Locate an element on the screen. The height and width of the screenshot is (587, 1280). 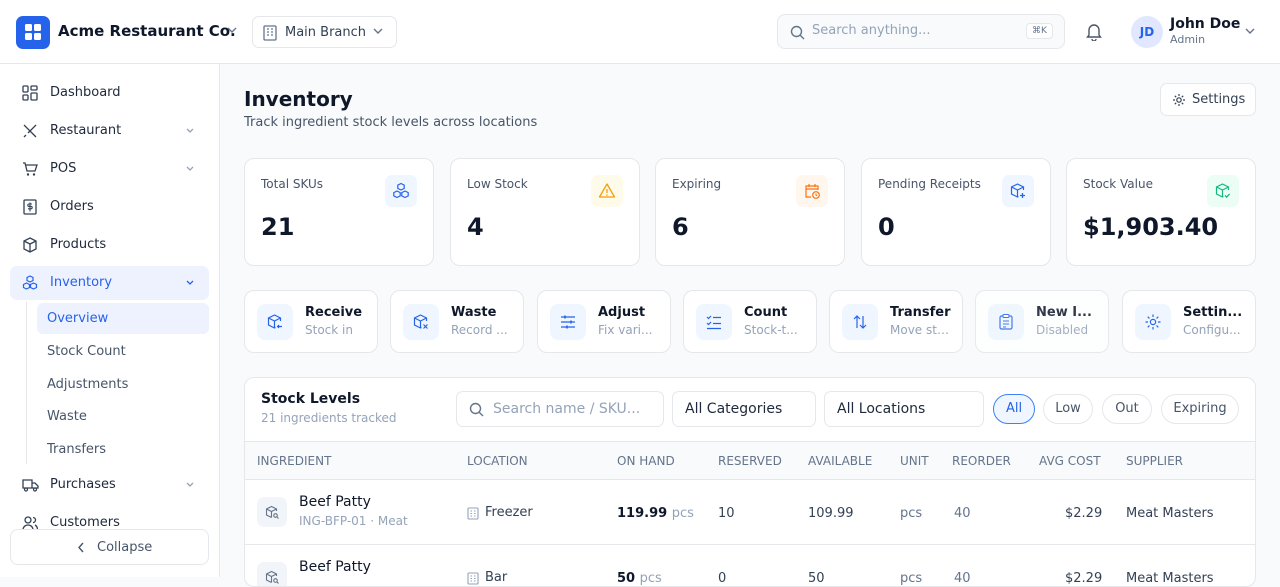
sidebar-item-label: Purchases is located at coordinates (83, 484).